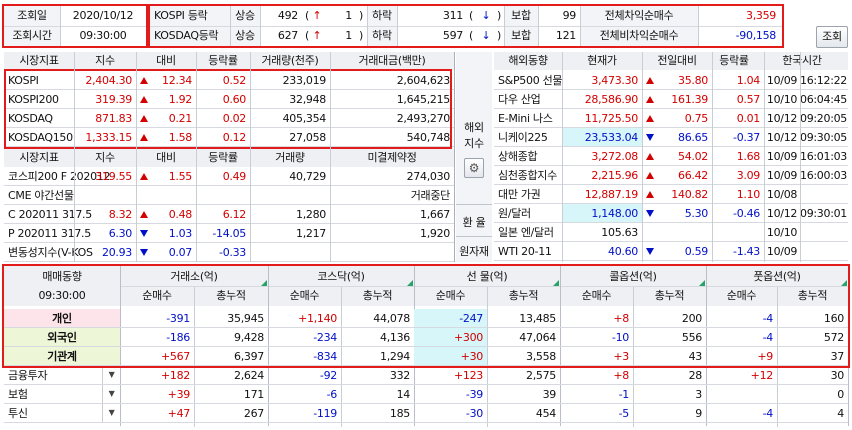 Image resolution: width=852 pixels, height=430 pixels. I want to click on column-header: 전일대비, so click(677, 60).